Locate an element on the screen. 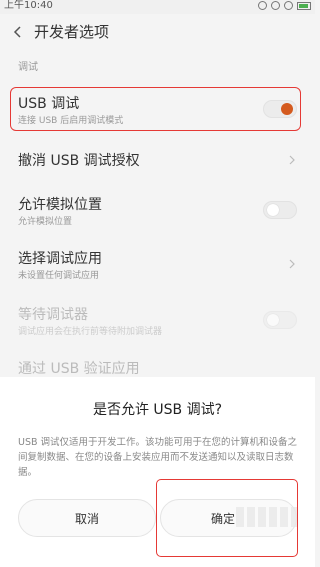 This screenshot has width=320, height=567. setting-row-verify-apps-over-usb: 通过 USB 验证应用 is located at coordinates (157, 368).